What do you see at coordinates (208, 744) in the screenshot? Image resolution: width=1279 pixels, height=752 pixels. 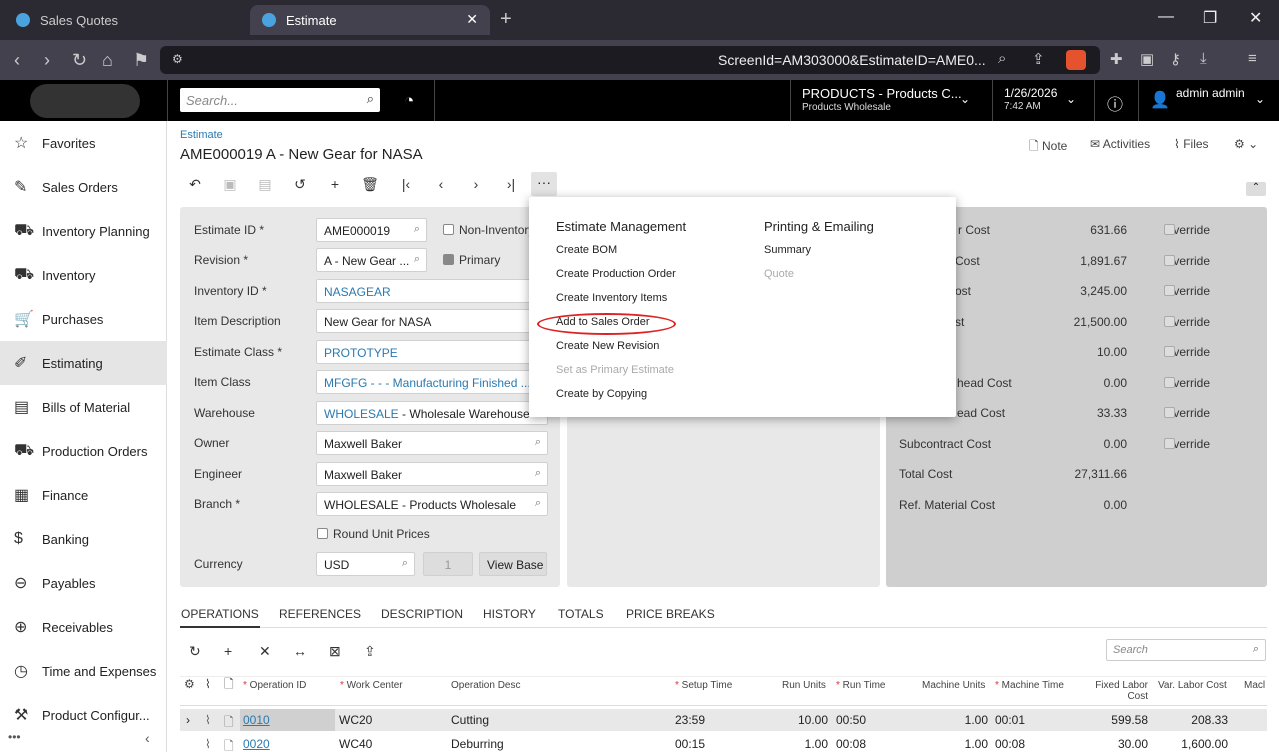 I see `attachment-icon: ⌇` at bounding box center [208, 744].